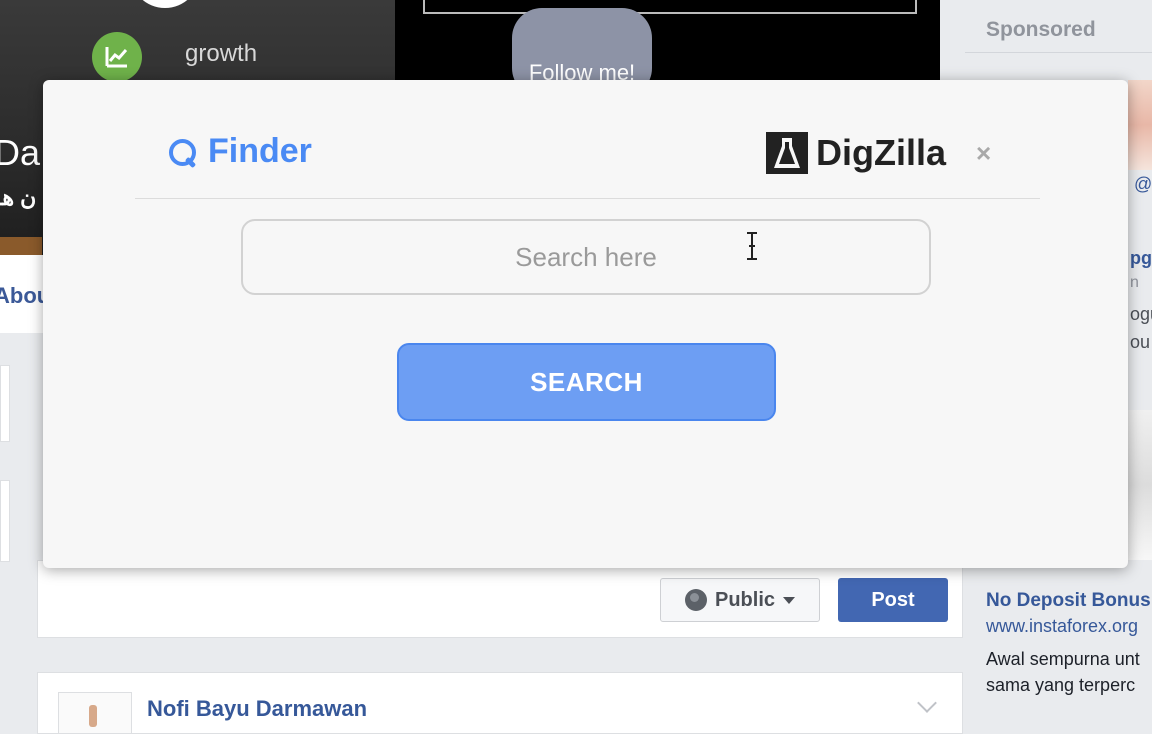 The height and width of the screenshot is (734, 1152). Describe the element at coordinates (1141, 258) in the screenshot. I see `ad-text-fragment: pg` at that location.